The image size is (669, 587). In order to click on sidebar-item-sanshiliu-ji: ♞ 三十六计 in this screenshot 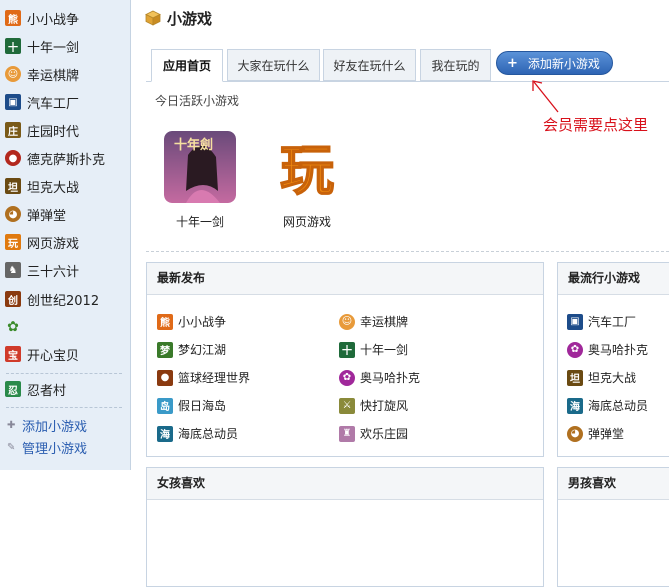, I will do `click(42, 270)`.